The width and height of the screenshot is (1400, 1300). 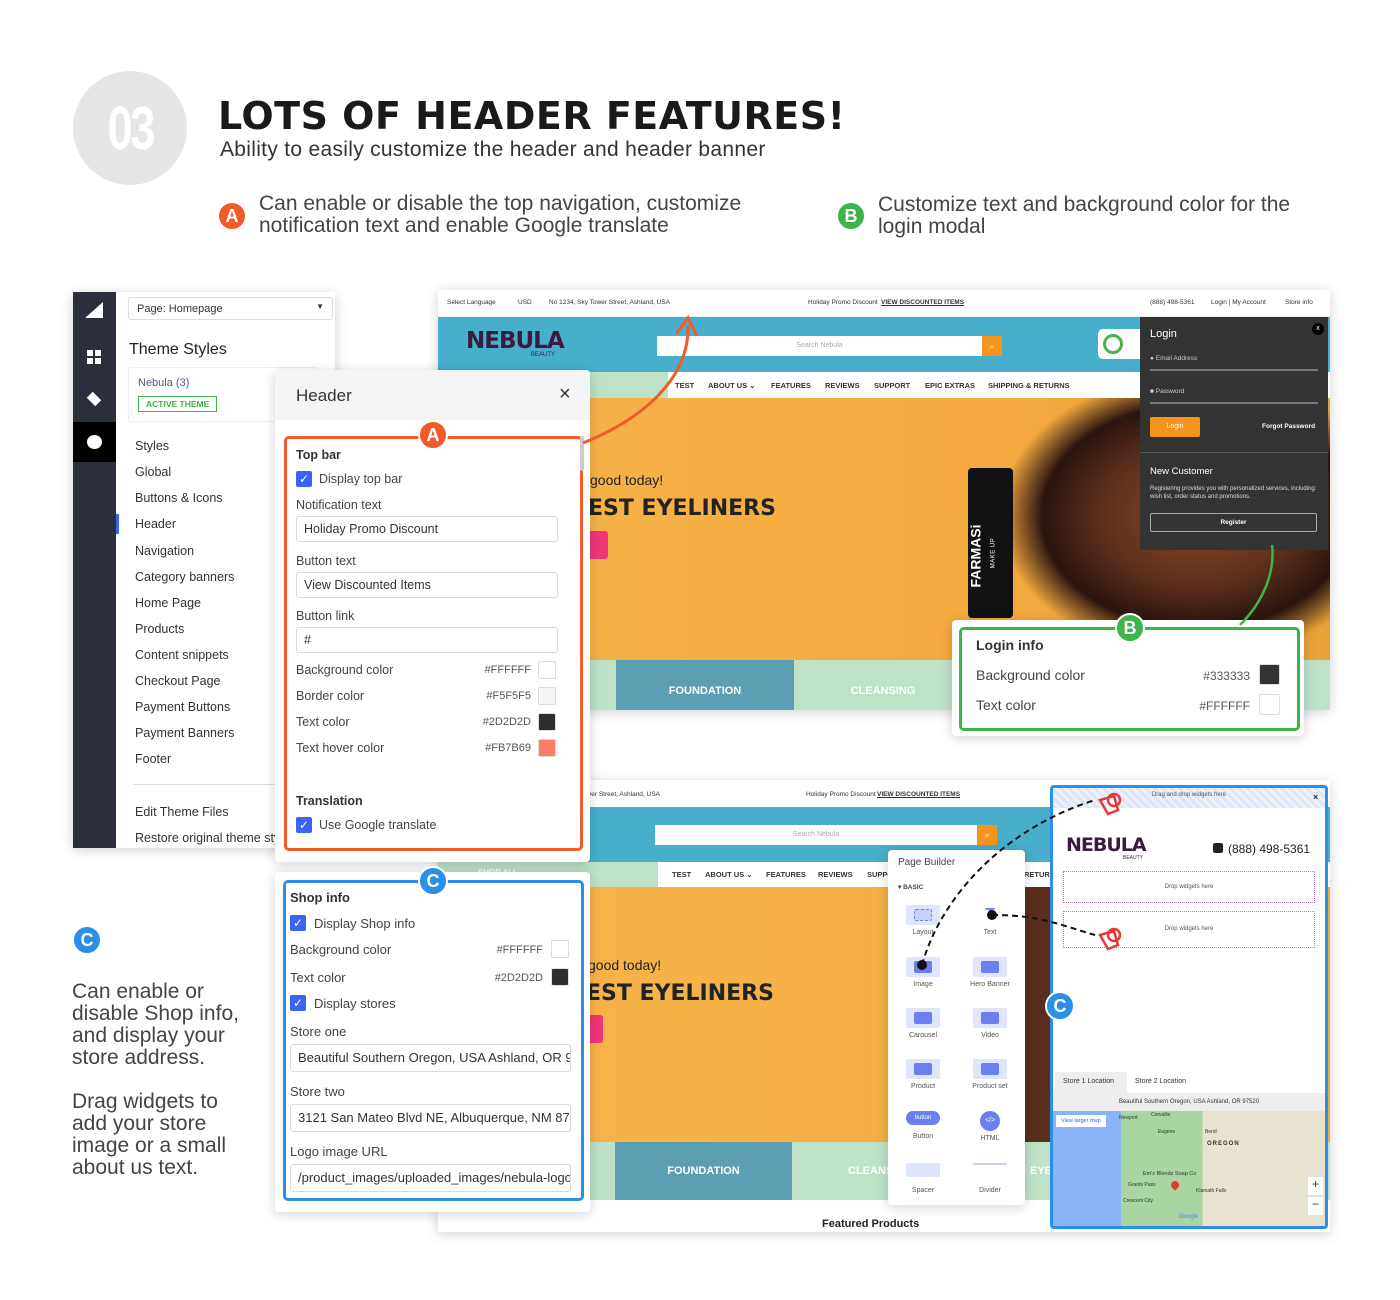 What do you see at coordinates (636, 384) in the screenshot?
I see `arrow-a` at bounding box center [636, 384].